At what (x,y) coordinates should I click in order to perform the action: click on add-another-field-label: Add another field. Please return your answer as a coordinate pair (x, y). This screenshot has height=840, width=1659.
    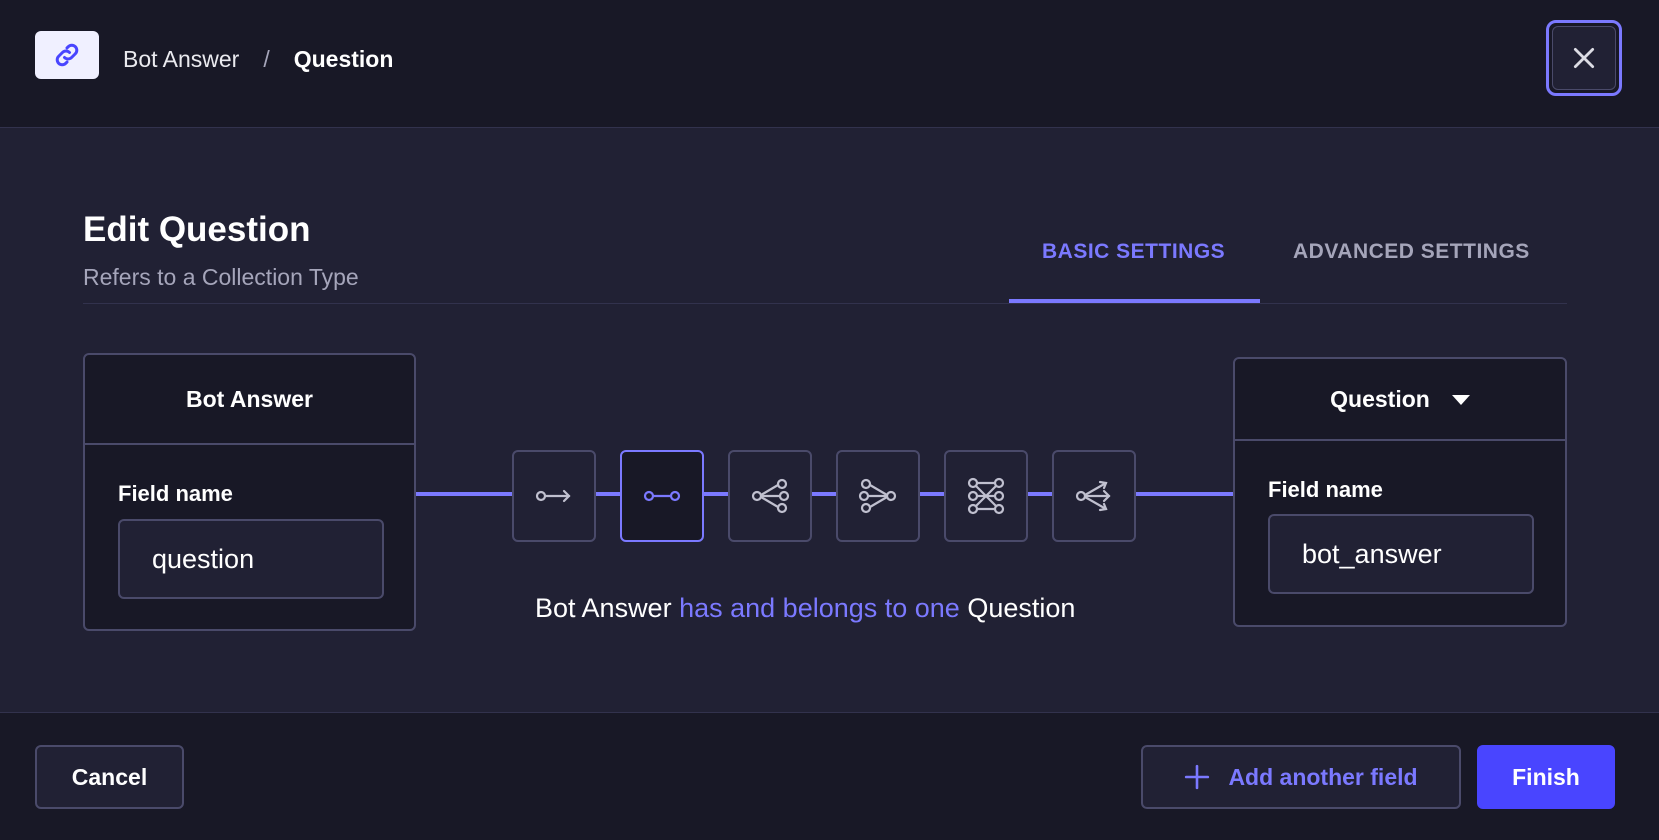
    Looking at the image, I should click on (1323, 776).